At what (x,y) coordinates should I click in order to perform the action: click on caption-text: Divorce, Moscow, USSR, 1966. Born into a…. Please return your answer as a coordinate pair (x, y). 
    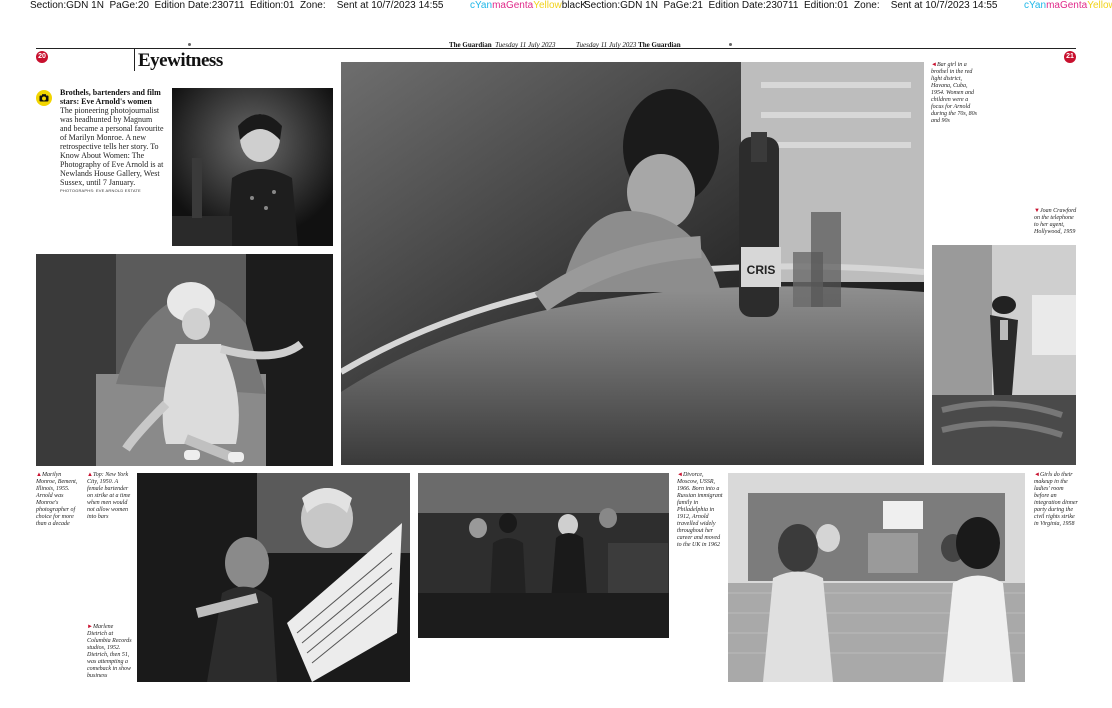
    Looking at the image, I should click on (700, 510).